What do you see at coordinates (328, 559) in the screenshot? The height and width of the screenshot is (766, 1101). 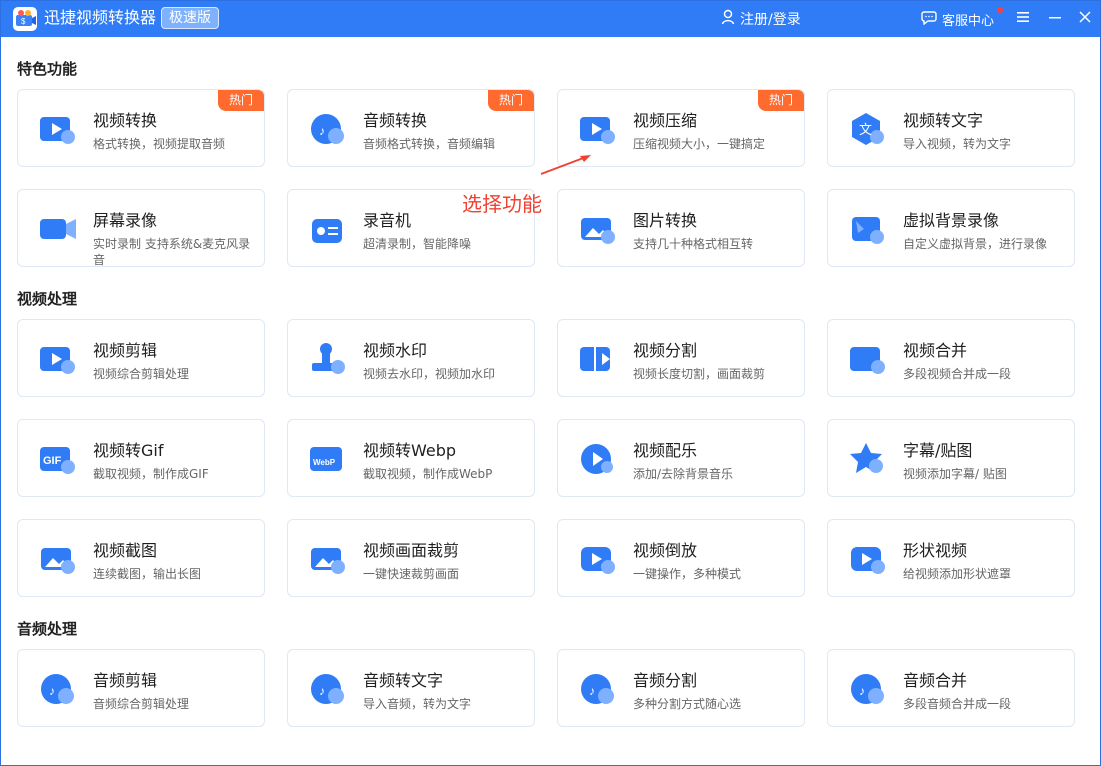 I see `video-crop-icon` at bounding box center [328, 559].